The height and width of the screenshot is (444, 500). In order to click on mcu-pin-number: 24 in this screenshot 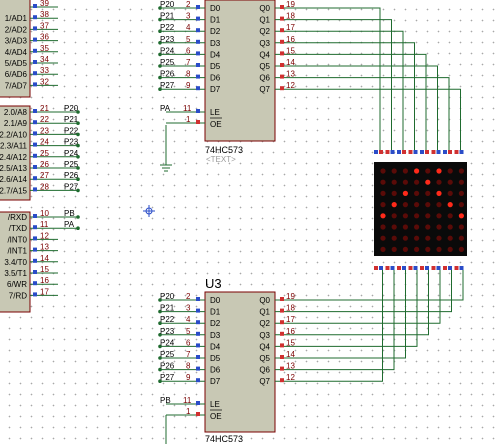, I will do `click(44, 142)`.